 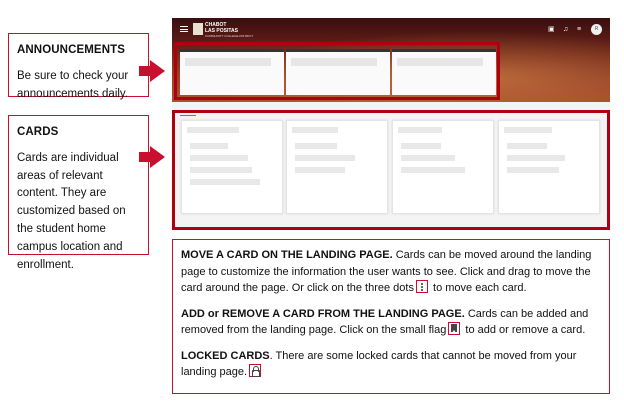 I want to click on move-card-text-end: to move each card., so click(x=478, y=288).